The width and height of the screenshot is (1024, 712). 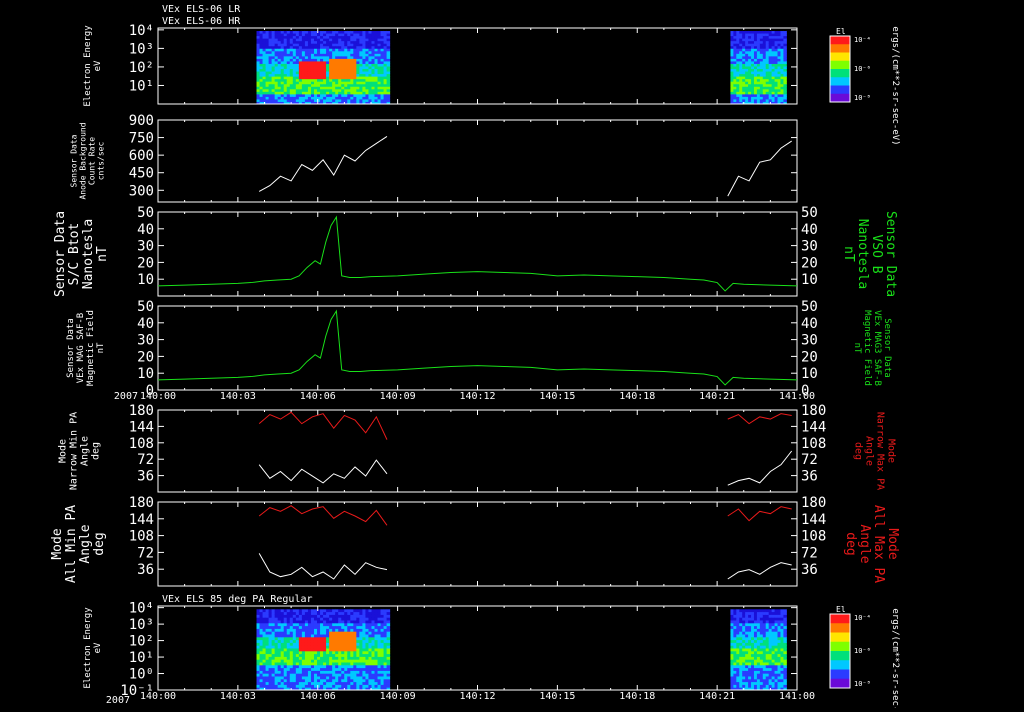 What do you see at coordinates (809, 230) in the screenshot?
I see `y-tick-label-right: 40` at bounding box center [809, 230].